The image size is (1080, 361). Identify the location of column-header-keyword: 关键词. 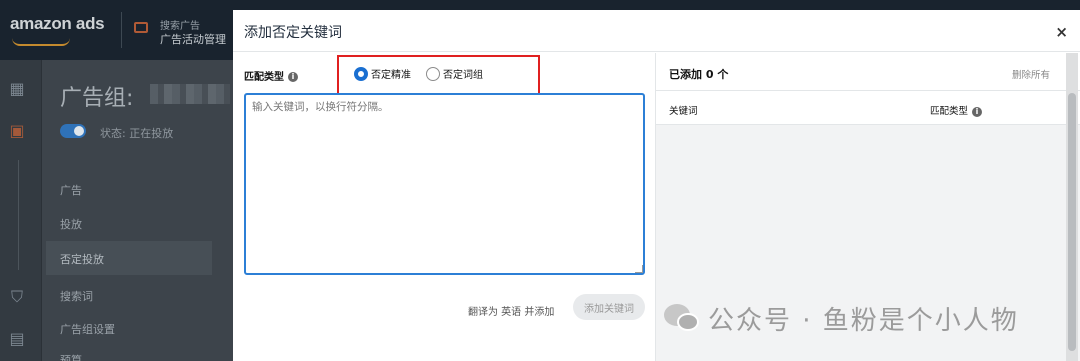
(683, 111).